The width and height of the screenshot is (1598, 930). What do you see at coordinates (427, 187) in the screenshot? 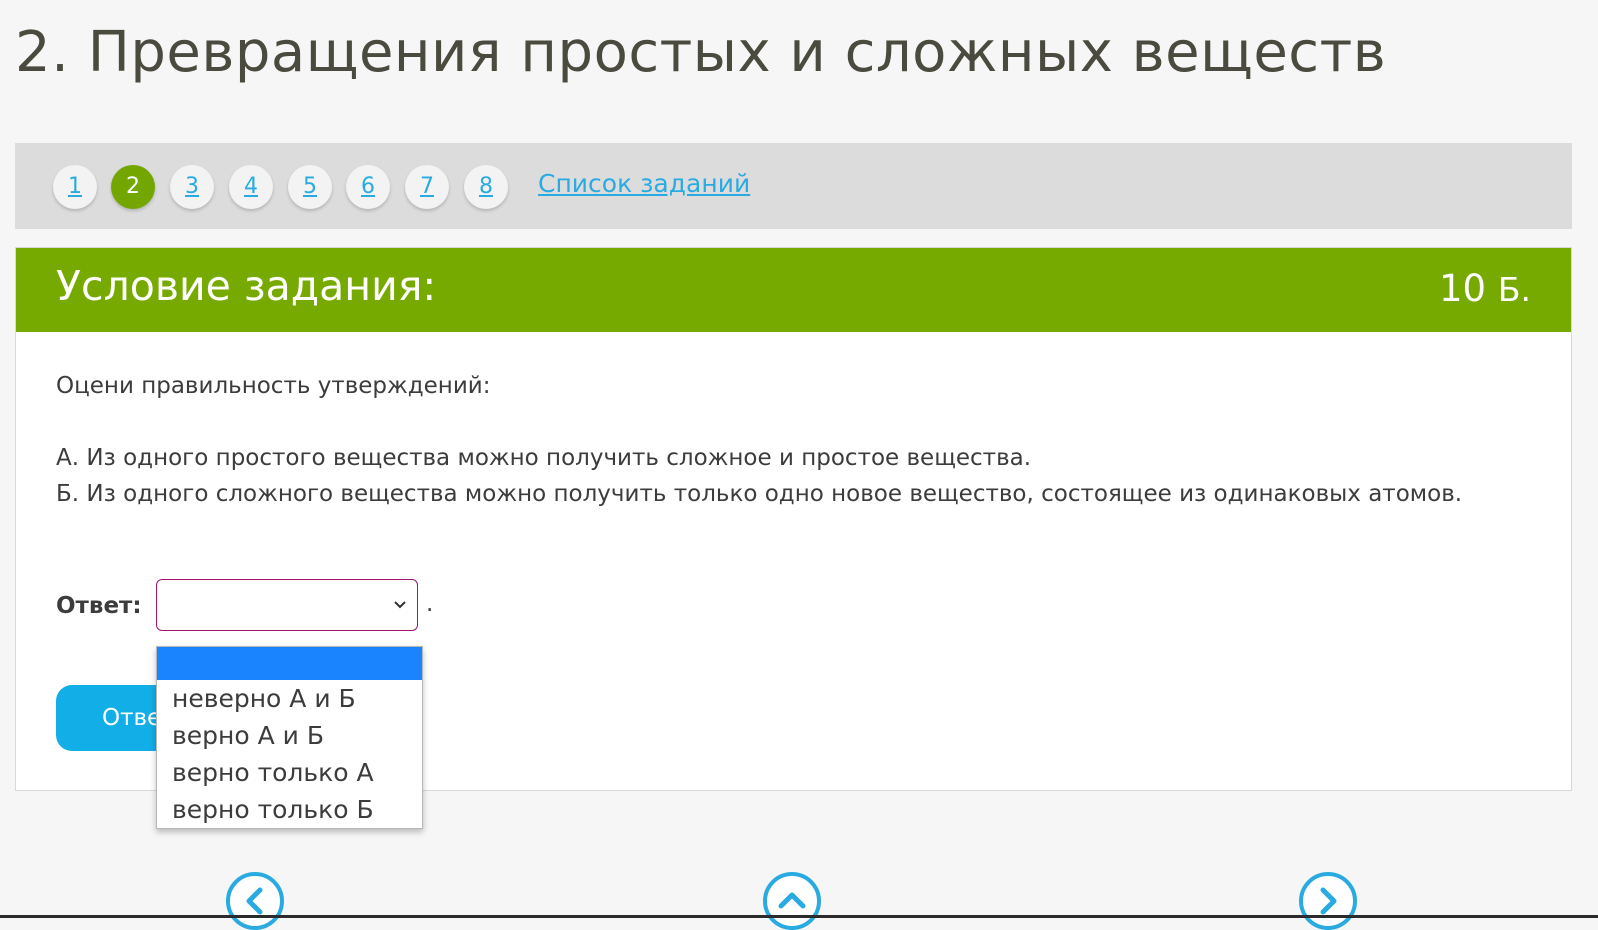
I see `pager-item-7: 7` at bounding box center [427, 187].